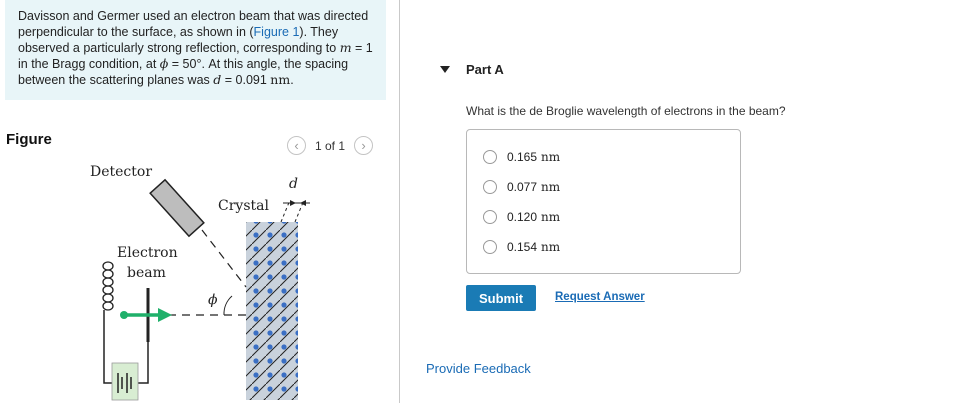 This screenshot has height=403, width=978. I want to click on d-arrowhead-right, so click(293, 203).